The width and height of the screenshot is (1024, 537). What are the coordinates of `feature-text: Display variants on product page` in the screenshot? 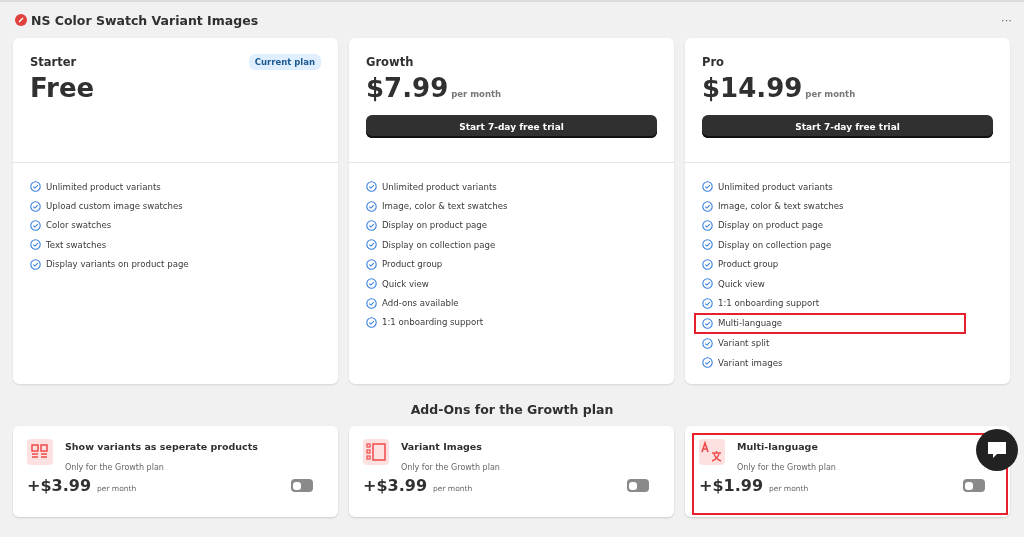 It's located at (117, 264).